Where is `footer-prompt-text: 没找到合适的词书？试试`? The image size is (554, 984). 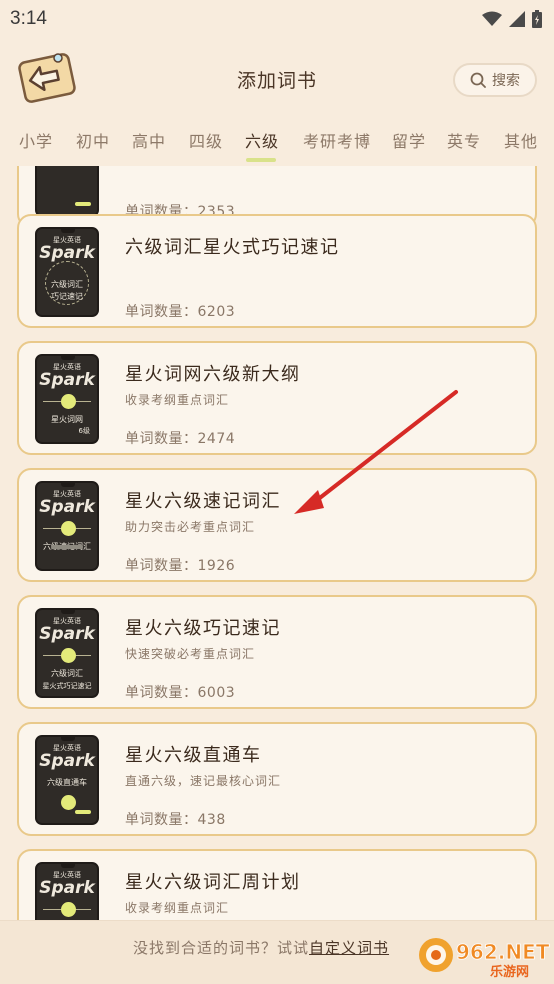 footer-prompt-text: 没找到合适的词书？试试 is located at coordinates (221, 948).